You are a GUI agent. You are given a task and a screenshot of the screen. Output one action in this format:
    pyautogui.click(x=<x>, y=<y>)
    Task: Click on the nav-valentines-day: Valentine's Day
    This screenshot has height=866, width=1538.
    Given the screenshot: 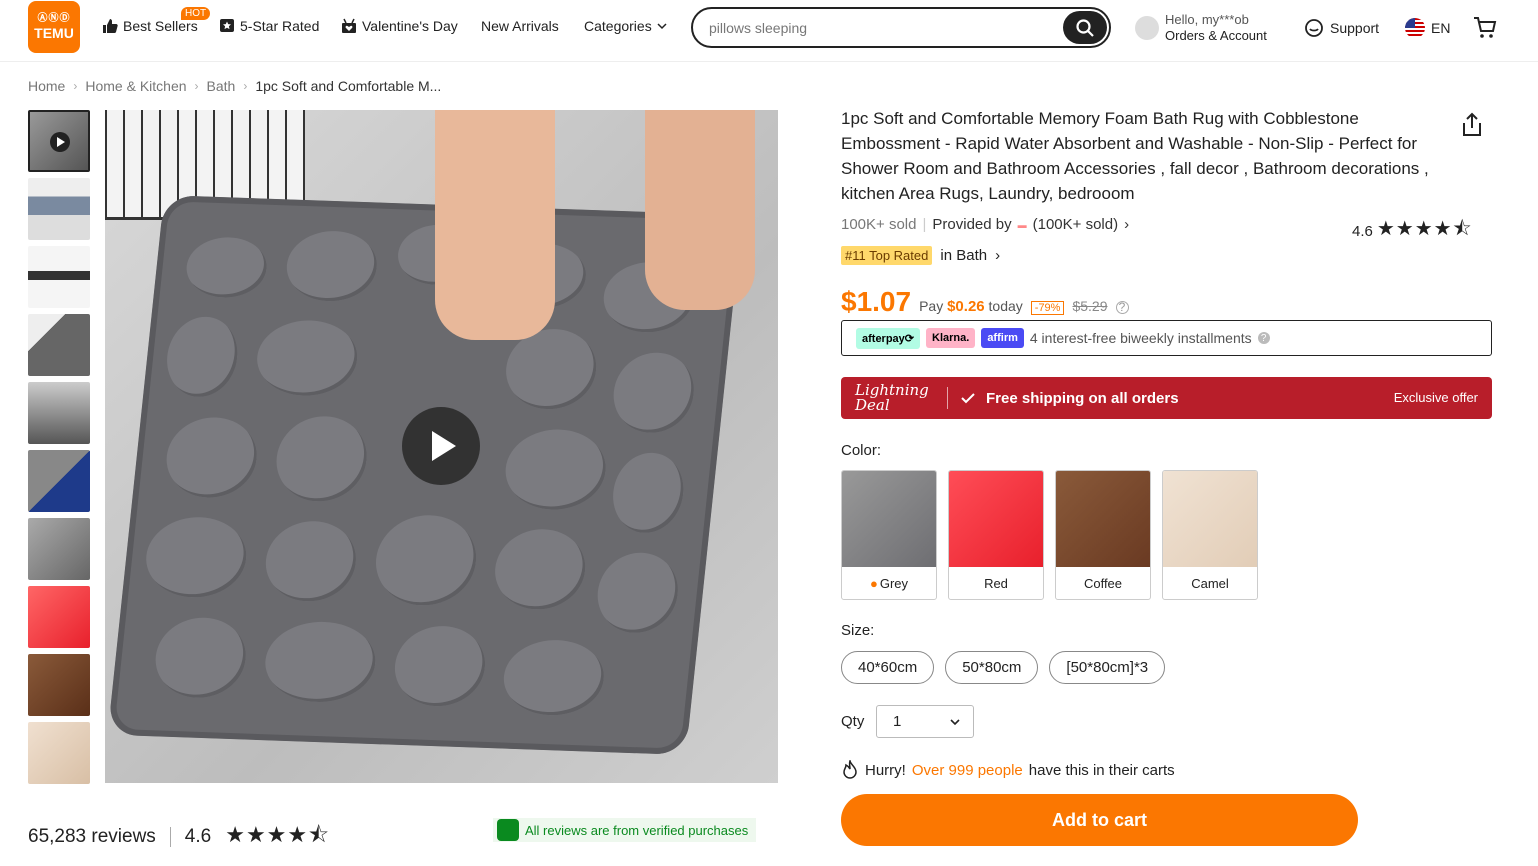 What is the action you would take?
    pyautogui.click(x=399, y=26)
    